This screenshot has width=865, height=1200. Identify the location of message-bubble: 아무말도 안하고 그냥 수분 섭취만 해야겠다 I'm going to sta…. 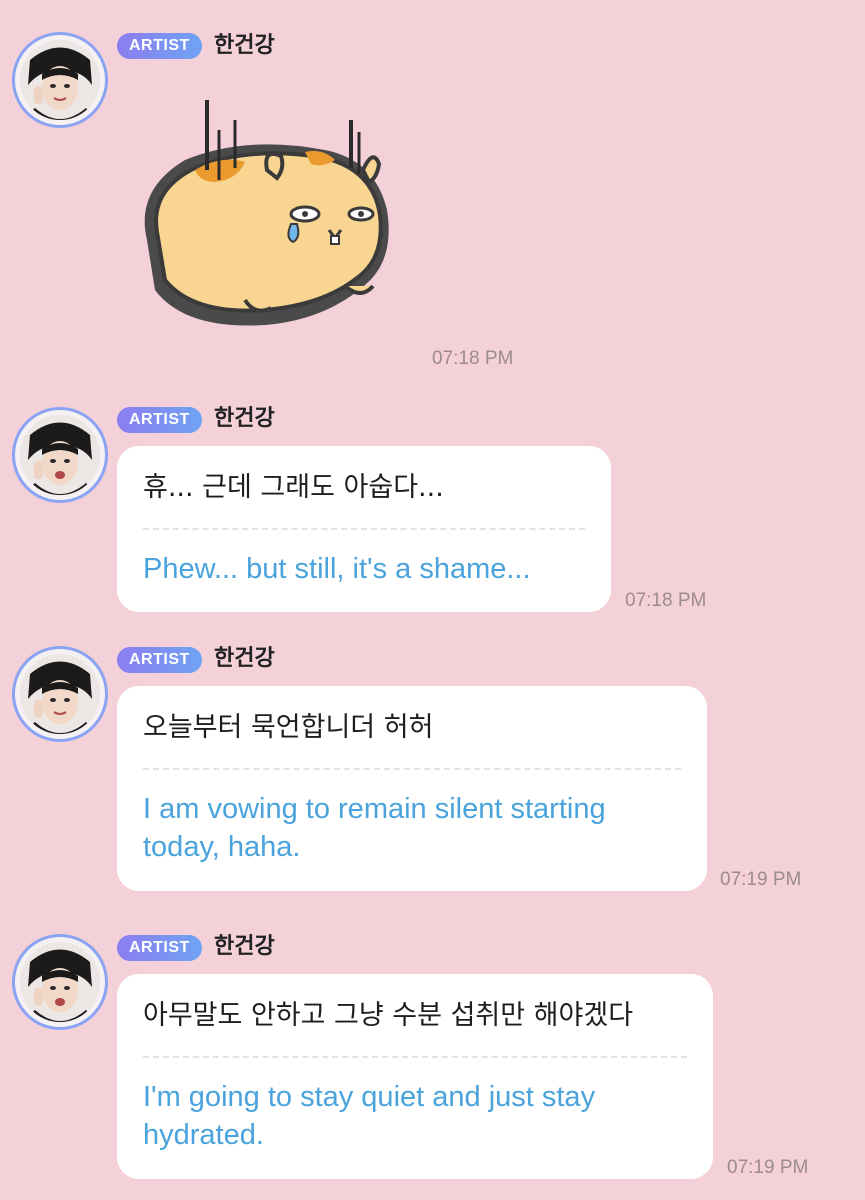
(415, 1076).